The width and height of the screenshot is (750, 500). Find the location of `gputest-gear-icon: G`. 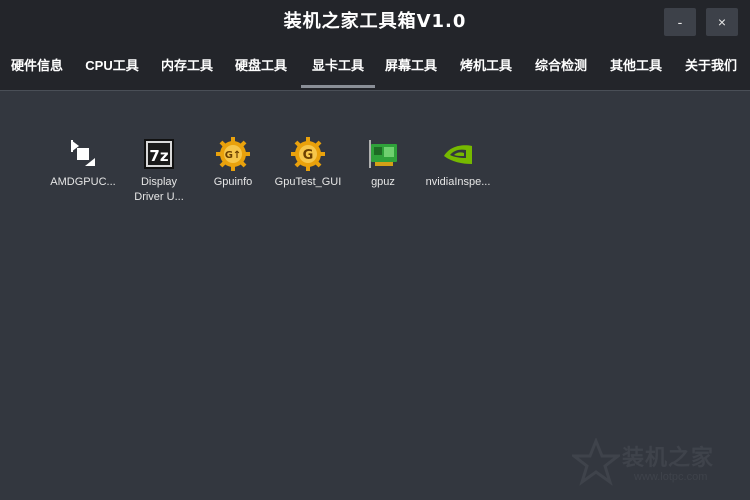

gputest-gear-icon: G is located at coordinates (308, 154).